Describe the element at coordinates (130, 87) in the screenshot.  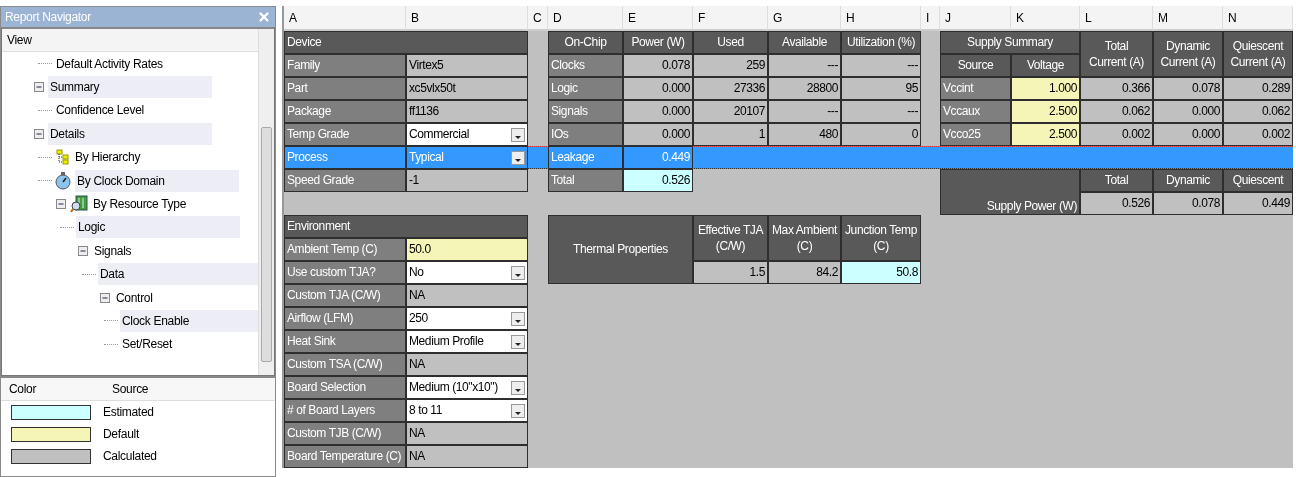
I see `tree-item: Summary` at that location.